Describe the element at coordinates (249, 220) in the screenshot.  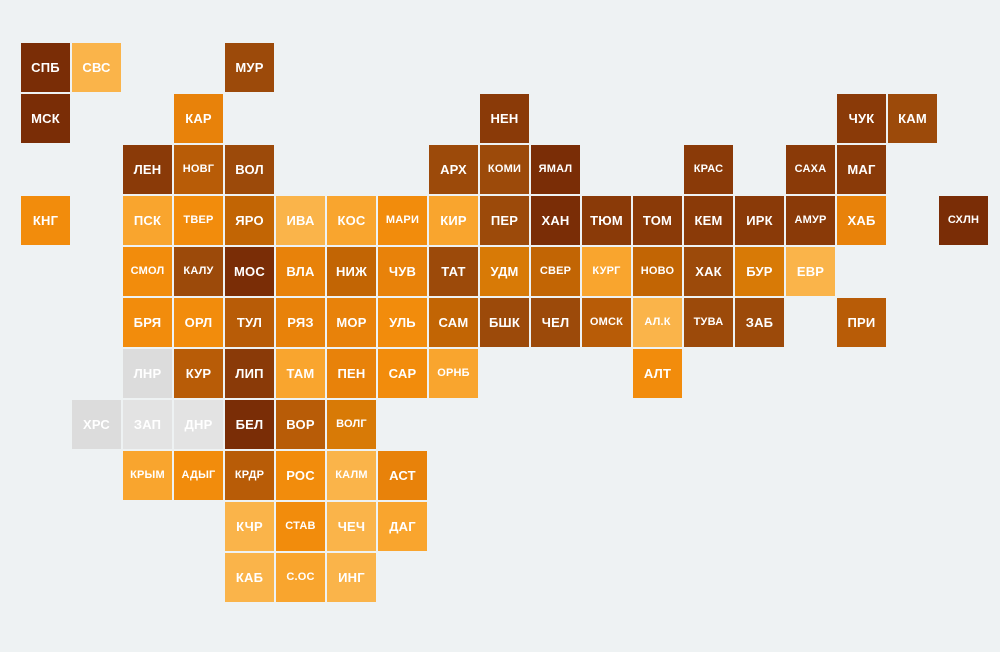
I see `region-tile: ЯРО` at that location.